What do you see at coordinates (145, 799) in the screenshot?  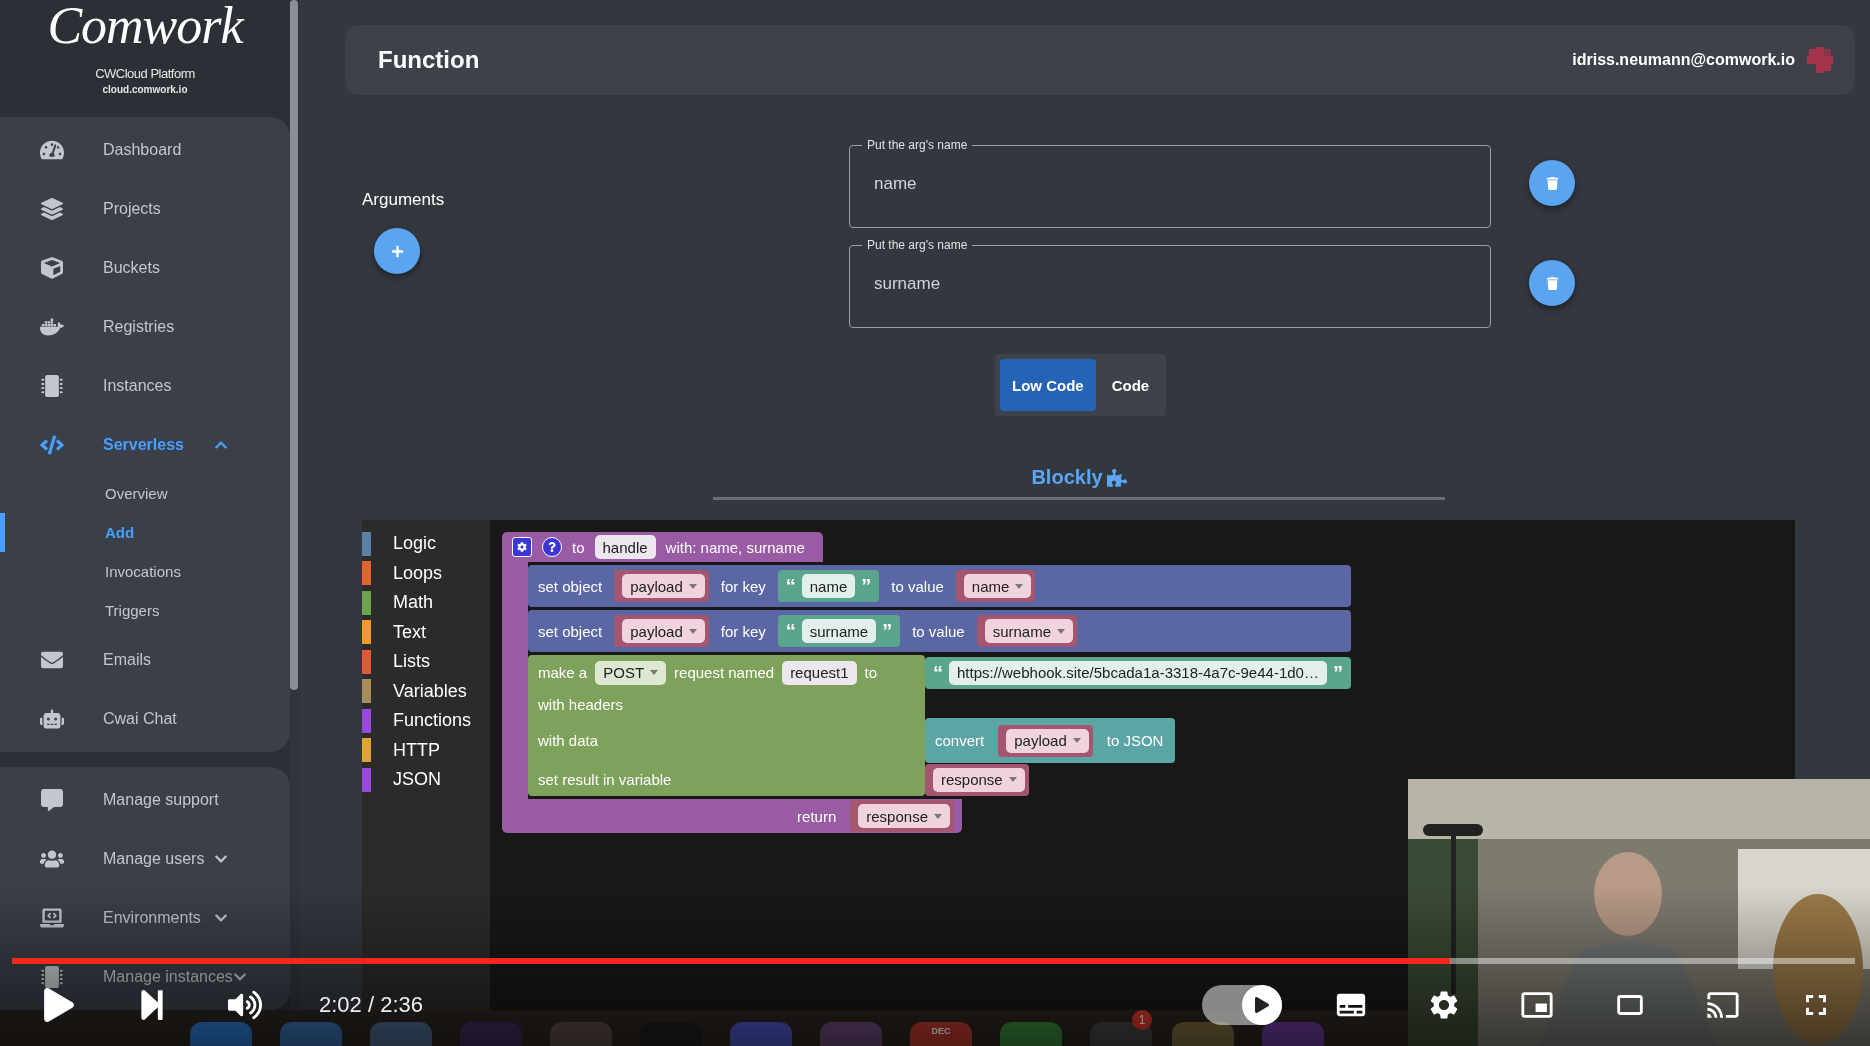 I see `sidebar-item: Manage support` at bounding box center [145, 799].